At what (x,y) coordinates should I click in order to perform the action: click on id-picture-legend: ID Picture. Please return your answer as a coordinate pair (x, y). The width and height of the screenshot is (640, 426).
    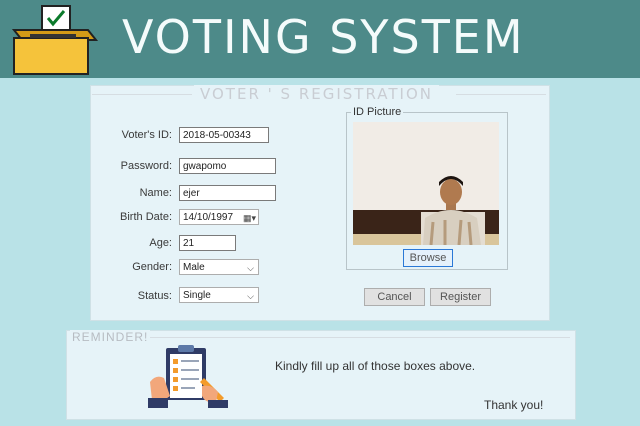
    Looking at the image, I should click on (377, 112).